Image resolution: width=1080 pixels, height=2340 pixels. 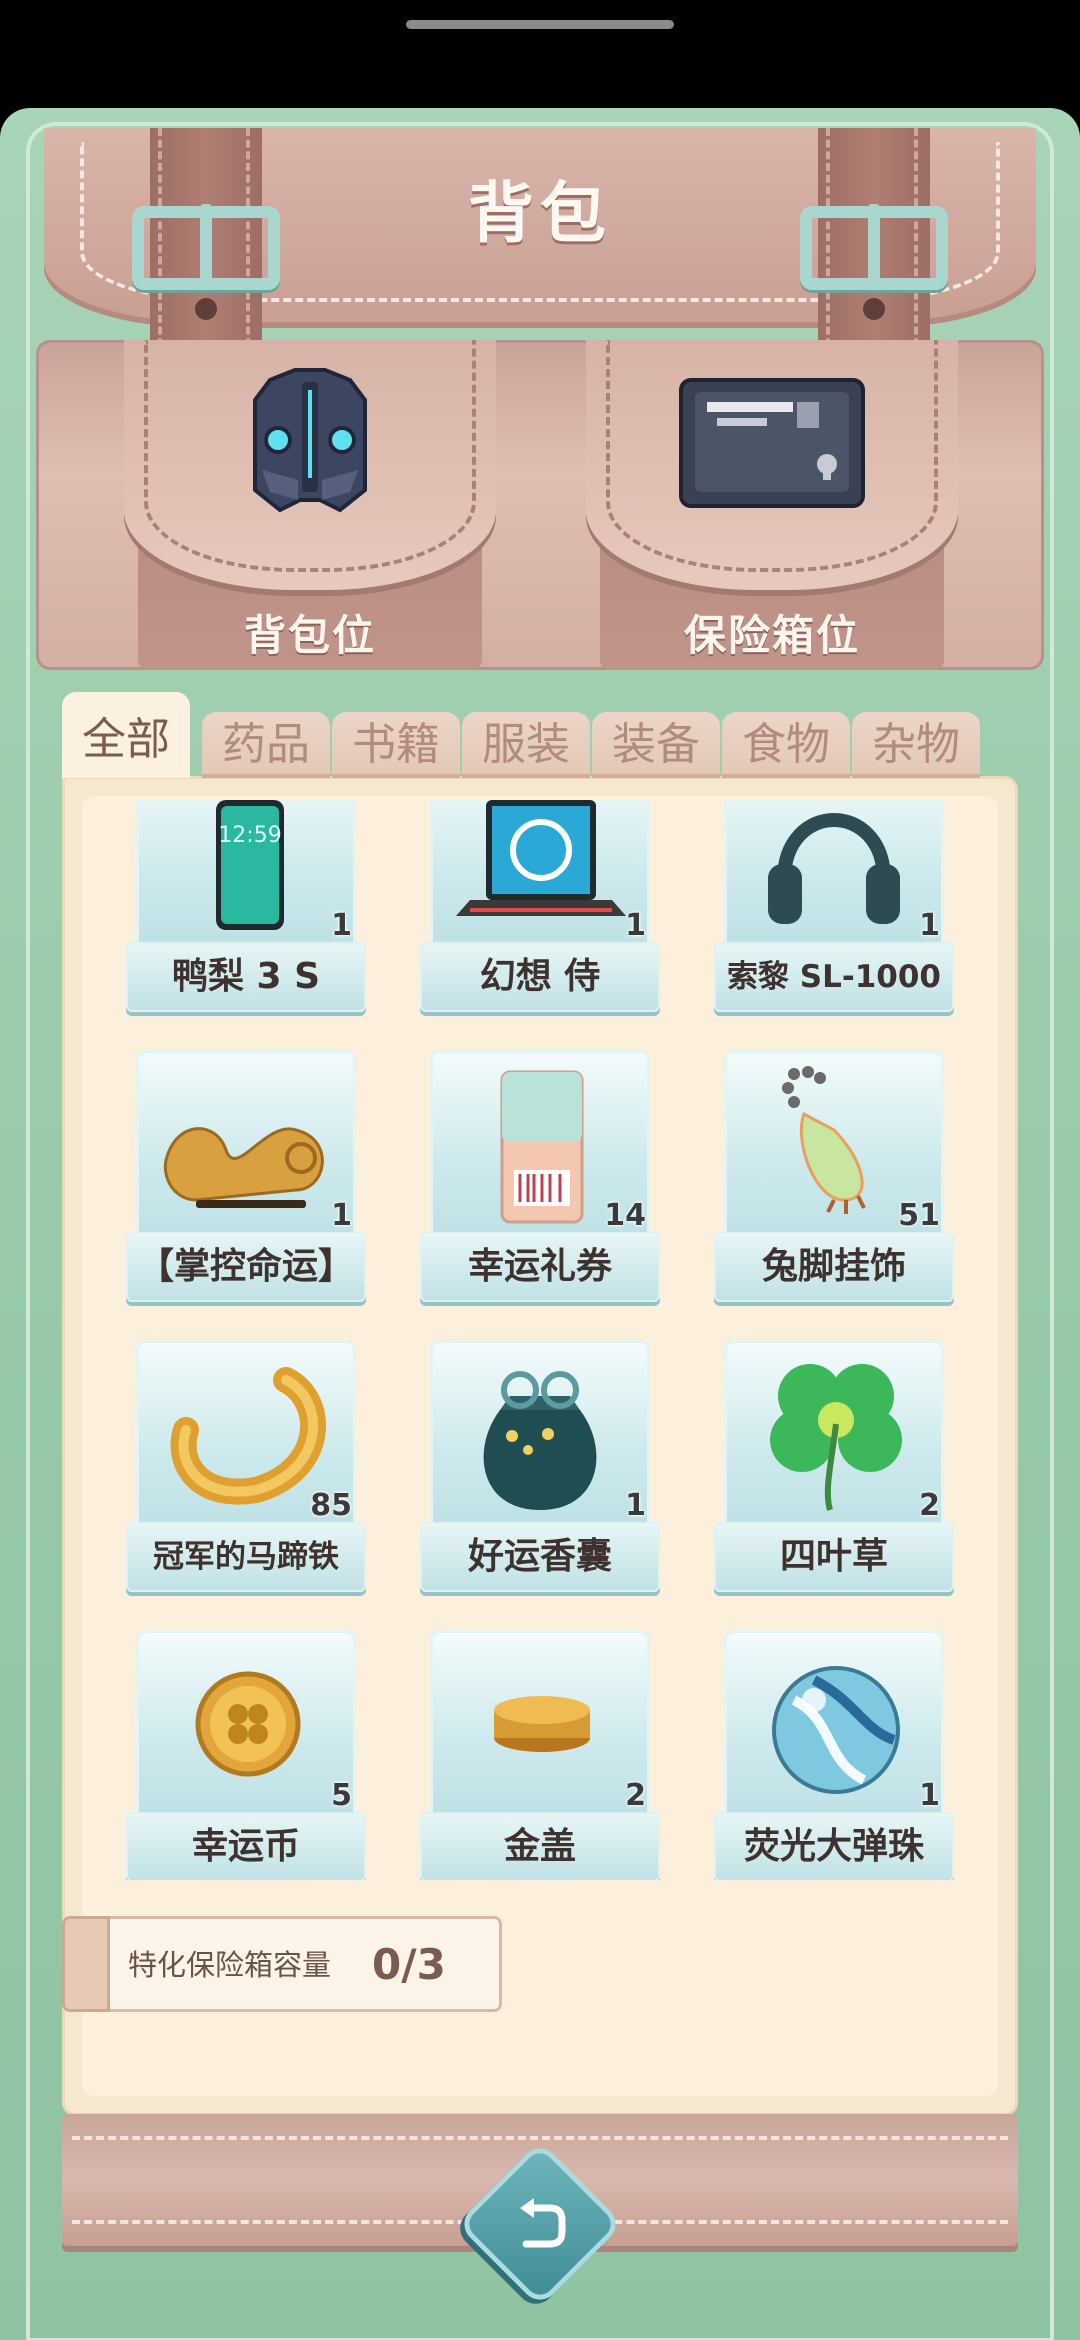 What do you see at coordinates (834, 1557) in the screenshot?
I see `item-name: 四叶草` at bounding box center [834, 1557].